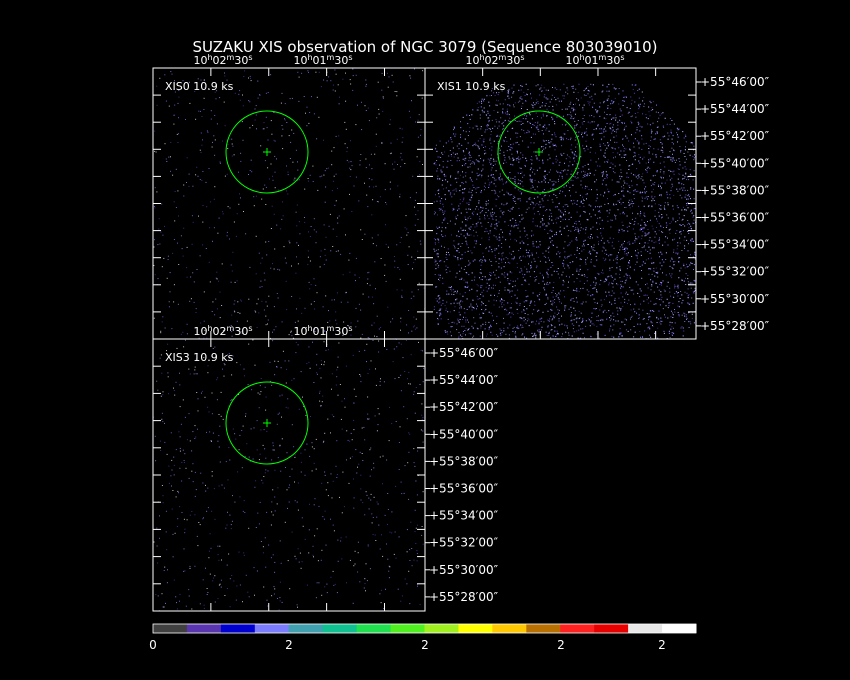 Image resolution: width=850 pixels, height=680 pixels. What do you see at coordinates (199, 357) in the screenshot?
I see `panel-label: XIS3 10.9 ks` at bounding box center [199, 357].